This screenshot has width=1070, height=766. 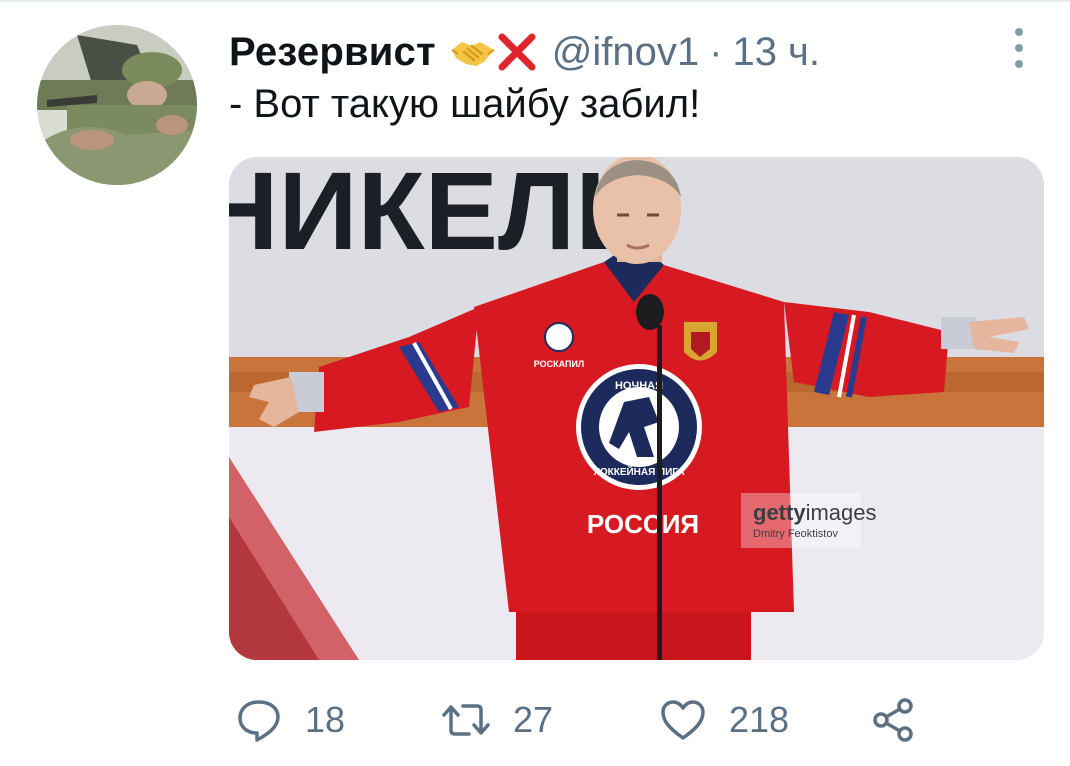 I want to click on patch-text: РОСКАПИЛ, so click(x=559, y=364).